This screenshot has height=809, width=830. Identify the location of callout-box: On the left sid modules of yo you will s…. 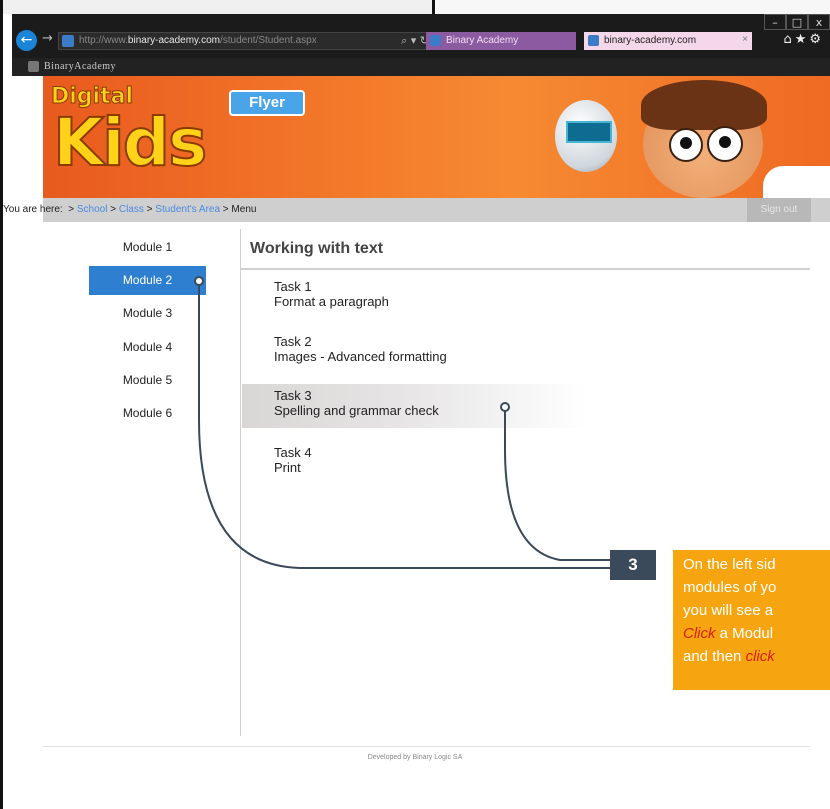
(751, 620).